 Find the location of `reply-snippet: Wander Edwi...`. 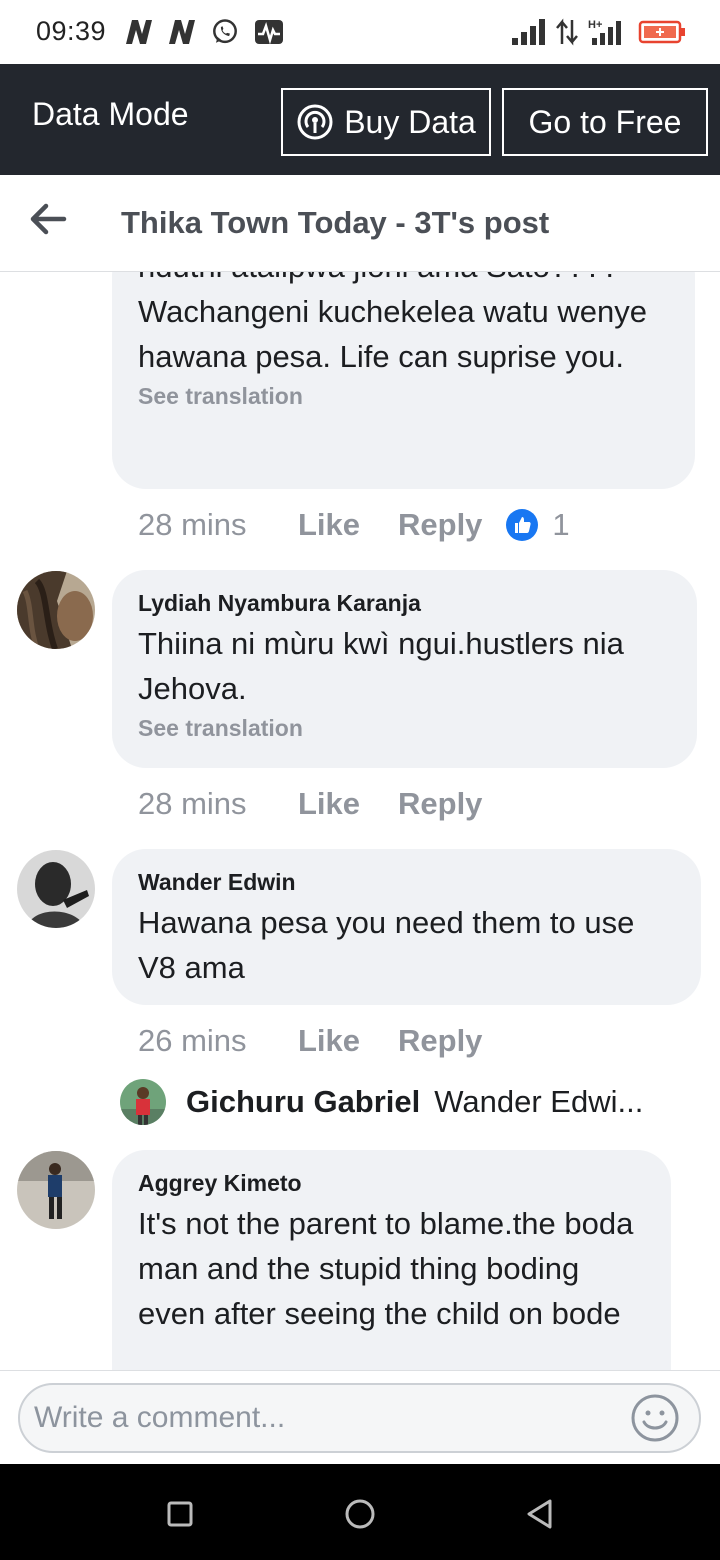

reply-snippet: Wander Edwi... is located at coordinates (539, 1101).